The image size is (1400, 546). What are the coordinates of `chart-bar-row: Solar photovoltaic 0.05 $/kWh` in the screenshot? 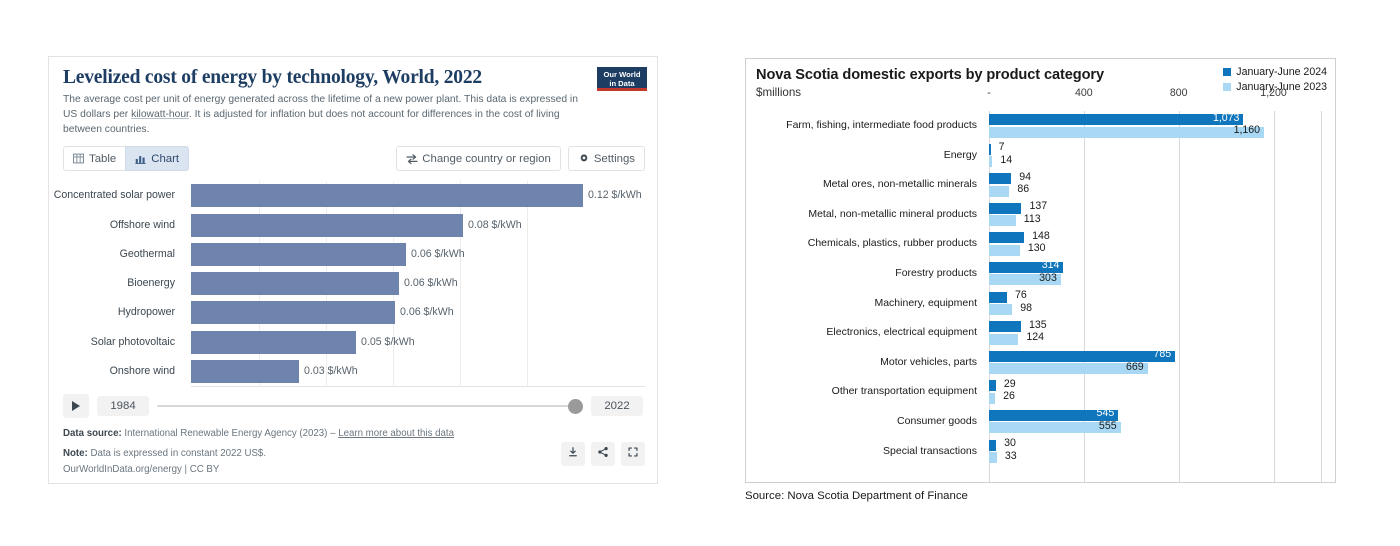 It's located at (353, 342).